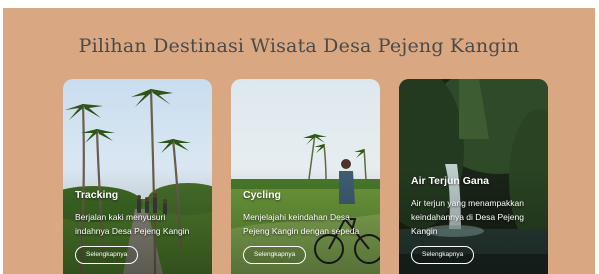 The width and height of the screenshot is (599, 274). Describe the element at coordinates (262, 195) in the screenshot. I see `card-title: Cycling` at that location.